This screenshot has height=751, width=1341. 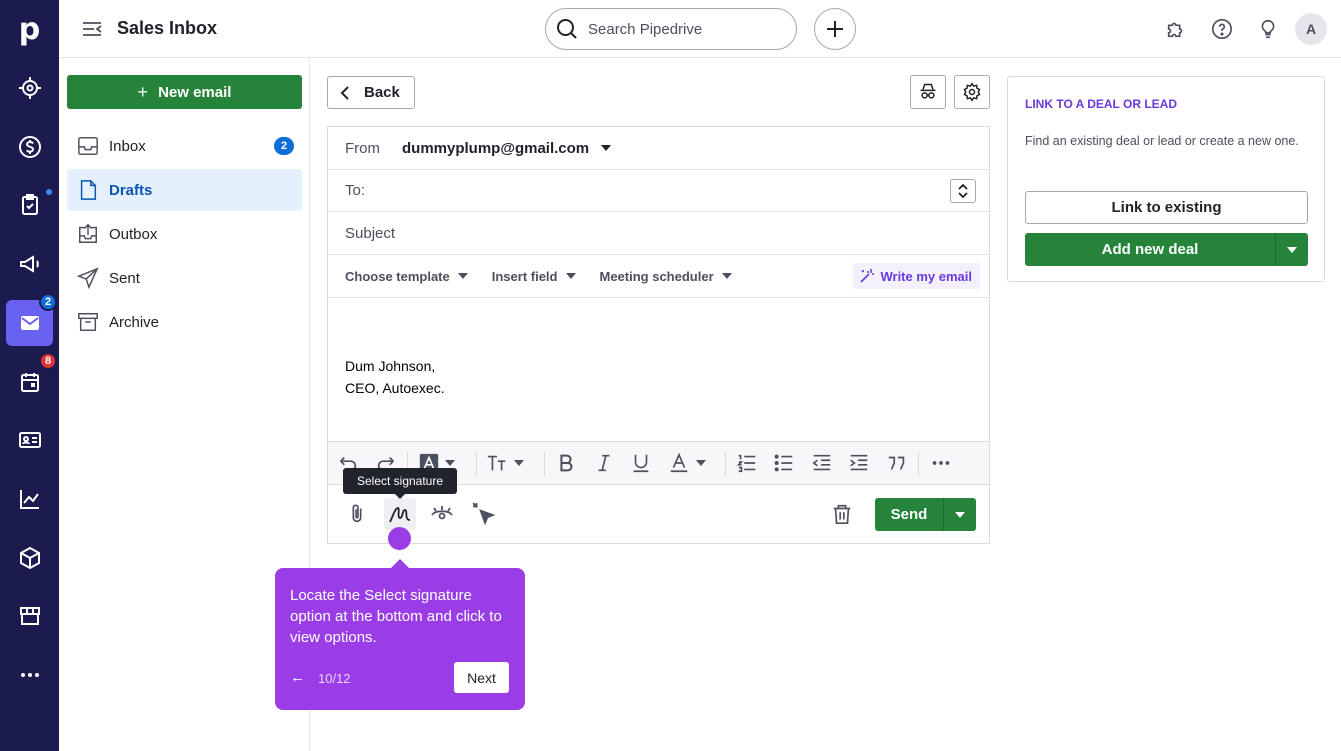 What do you see at coordinates (184, 322) in the screenshot?
I see `folder-archive: Archive` at bounding box center [184, 322].